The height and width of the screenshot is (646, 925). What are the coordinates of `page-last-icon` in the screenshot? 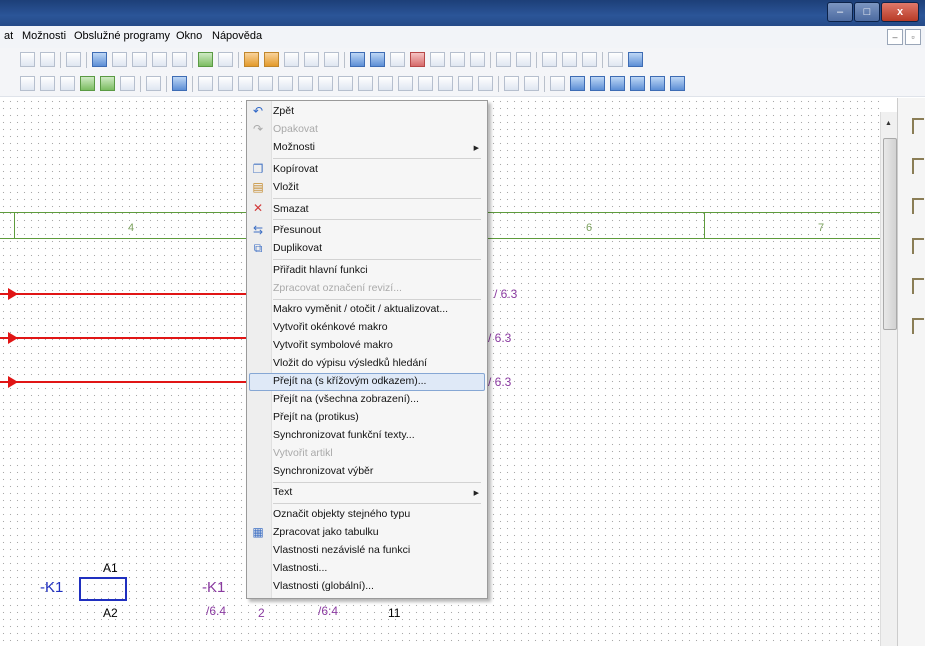 It's located at (87, 83).